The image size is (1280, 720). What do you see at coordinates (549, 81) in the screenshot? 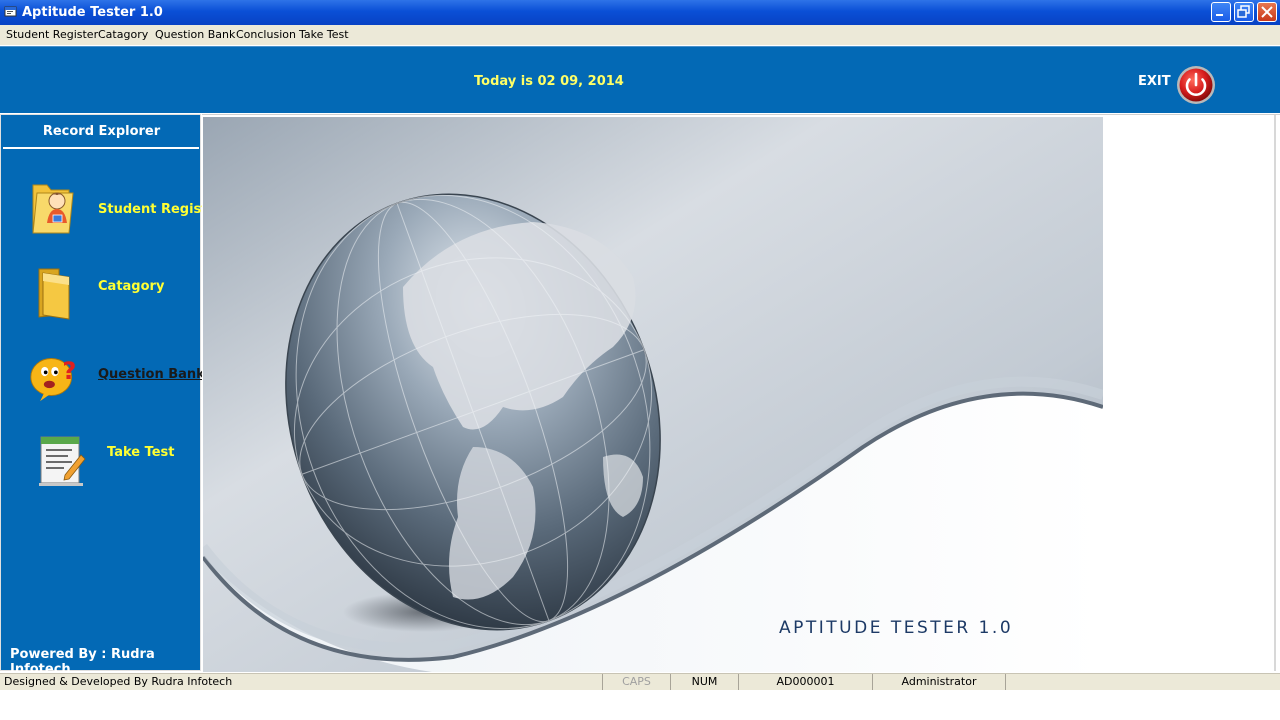
I see `date-display: Today is 02 09, 2014` at bounding box center [549, 81].